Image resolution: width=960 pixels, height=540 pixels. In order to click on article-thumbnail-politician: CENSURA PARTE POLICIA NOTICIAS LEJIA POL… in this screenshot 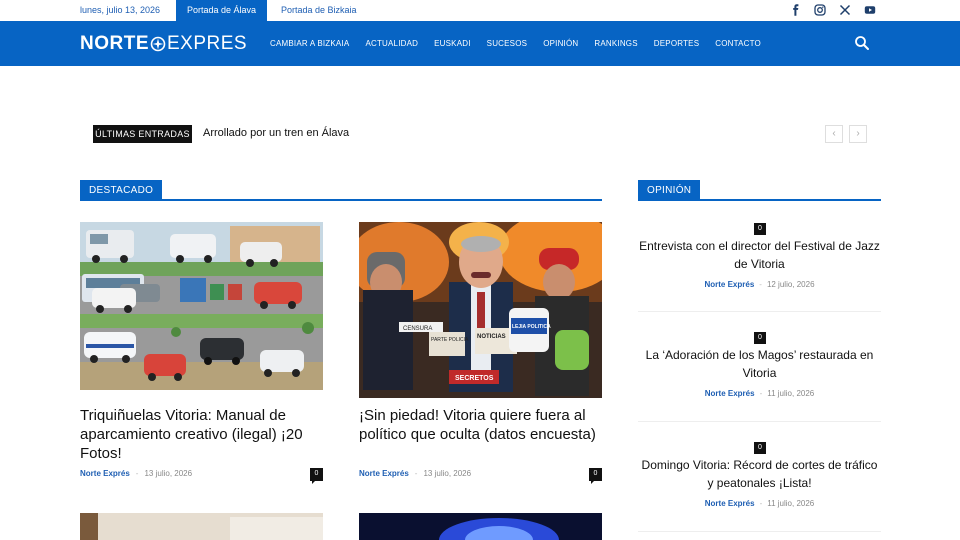, I will do `click(480, 310)`.